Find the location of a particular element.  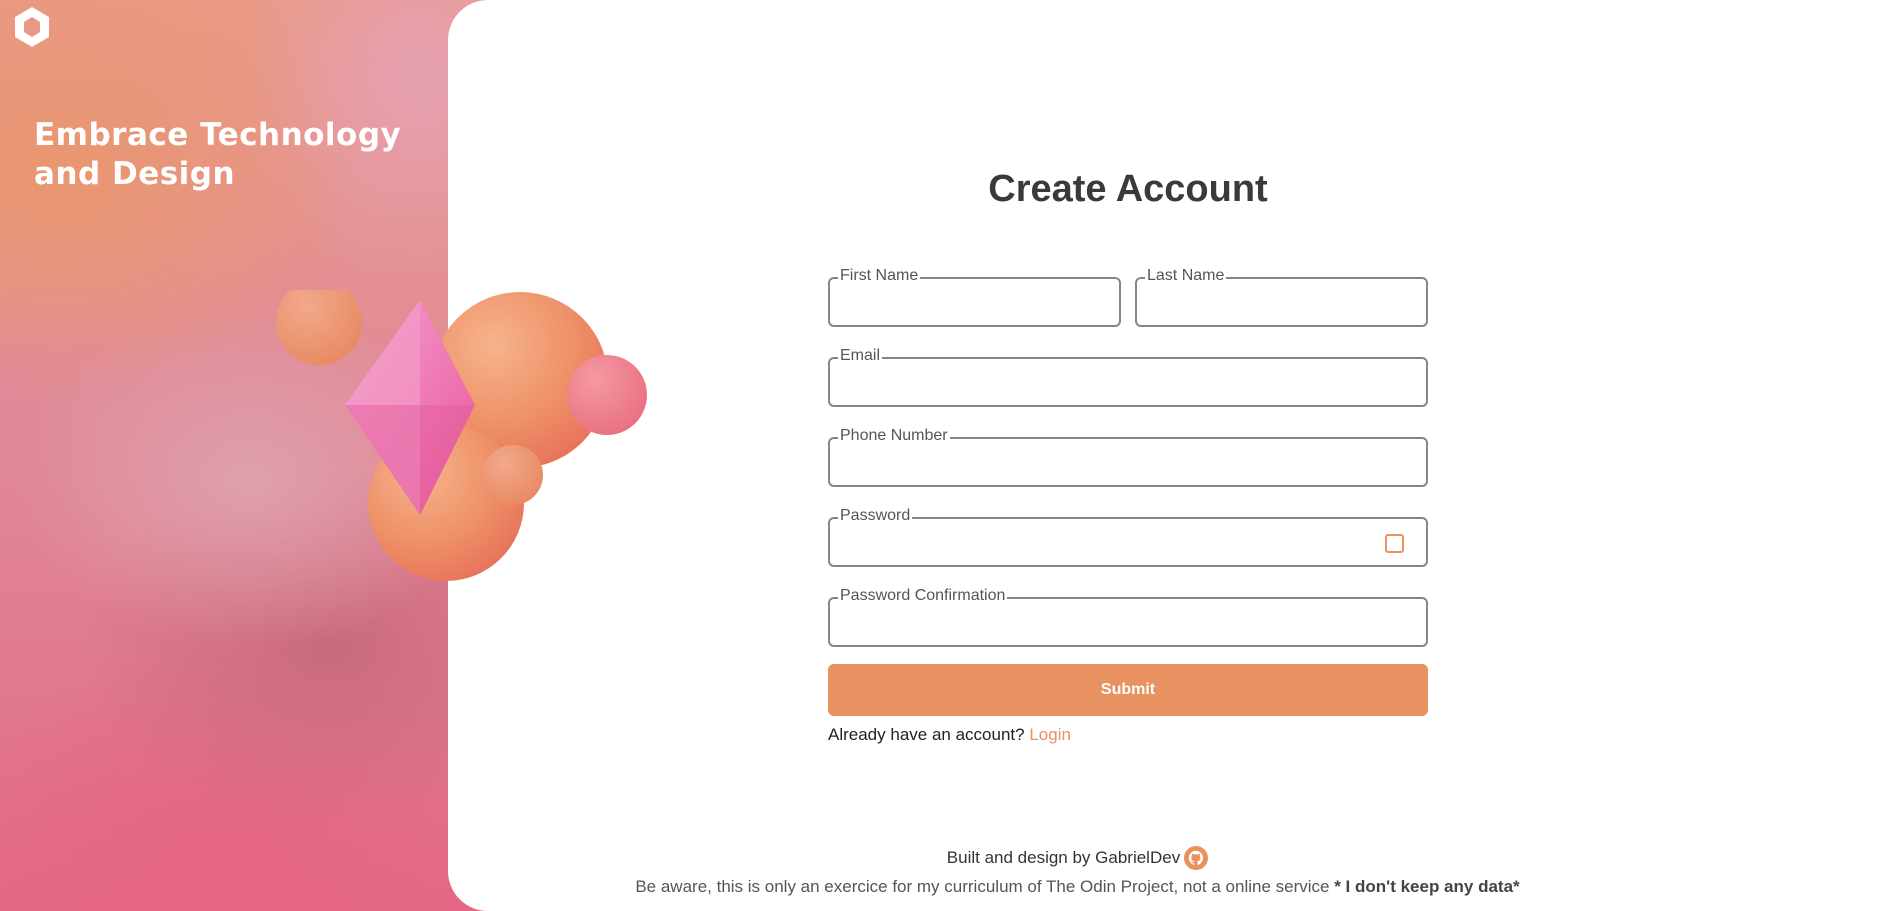

phone-label: Phone Number is located at coordinates (894, 436).